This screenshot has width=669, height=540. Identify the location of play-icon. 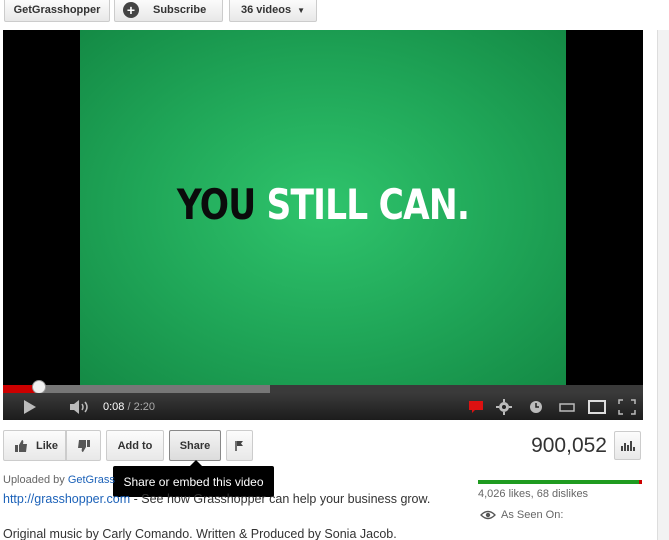
(30, 406).